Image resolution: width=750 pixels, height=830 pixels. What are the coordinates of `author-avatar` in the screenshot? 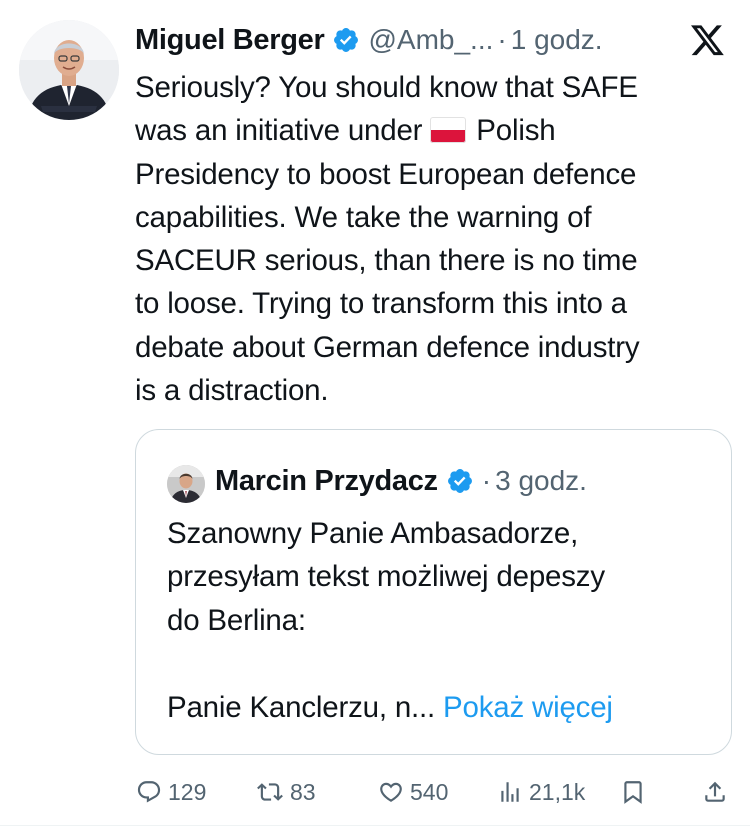 It's located at (69, 70).